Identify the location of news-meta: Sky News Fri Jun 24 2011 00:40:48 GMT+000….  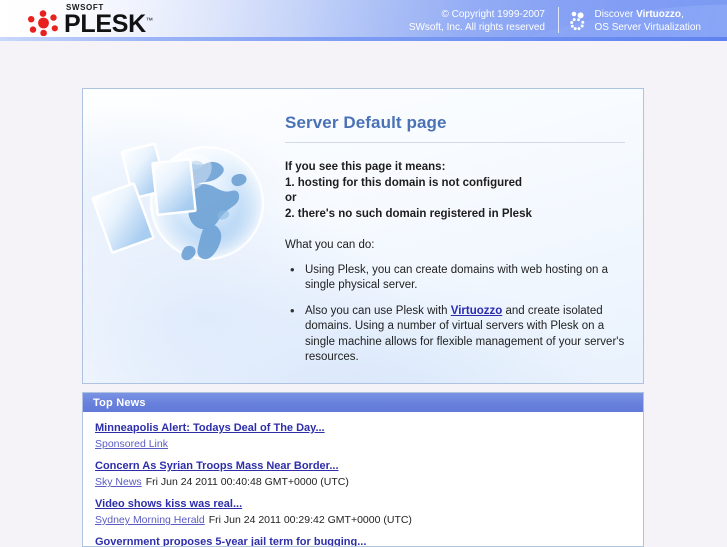
(364, 482).